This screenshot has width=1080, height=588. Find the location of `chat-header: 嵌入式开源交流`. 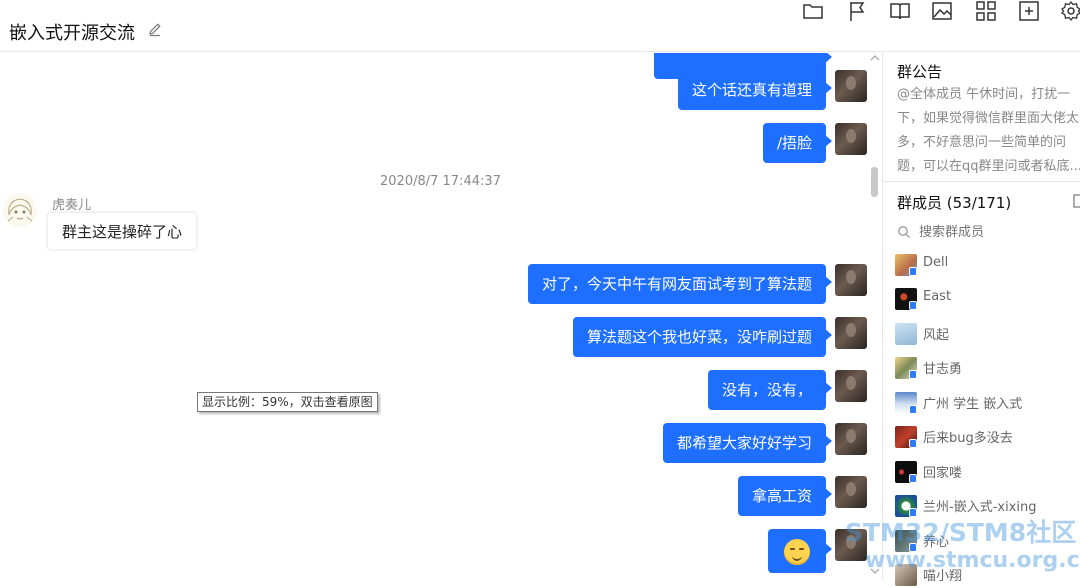

chat-header: 嵌入式开源交流 is located at coordinates (540, 26).